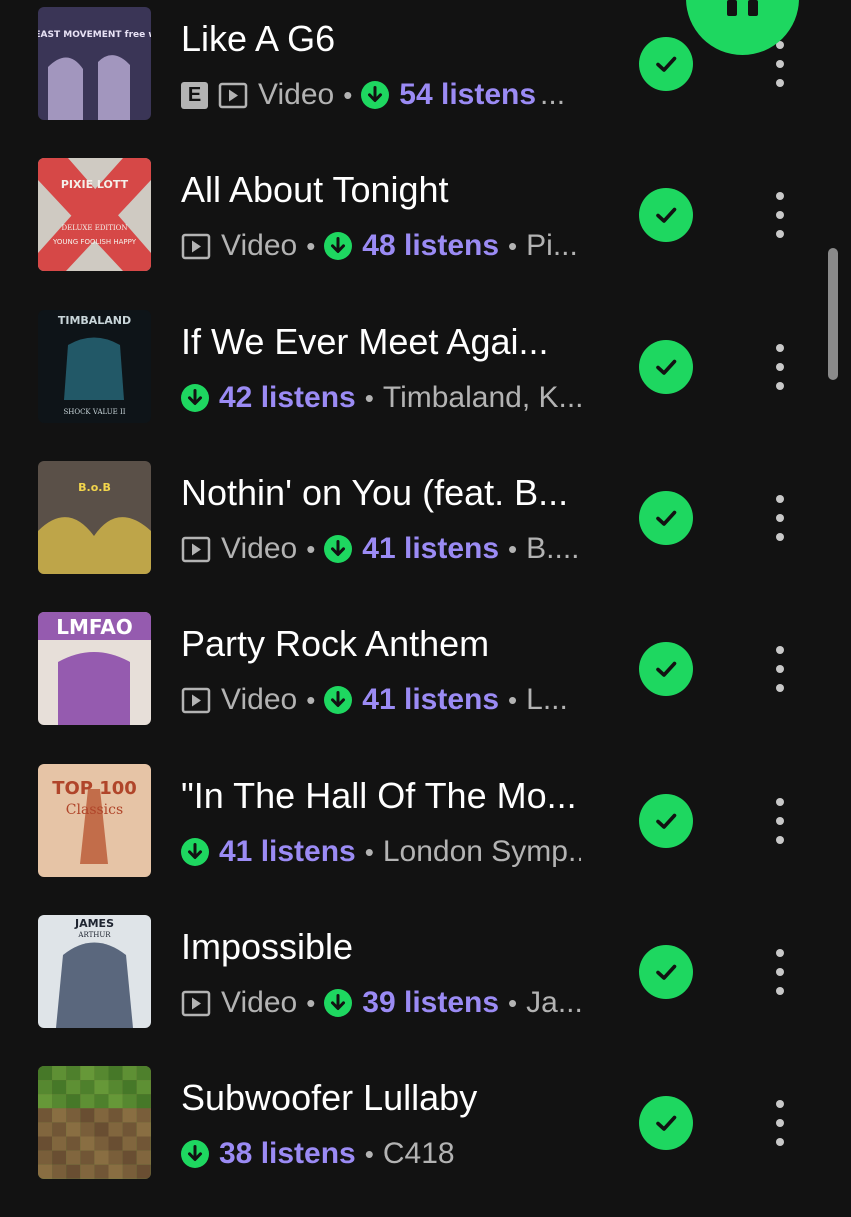  Describe the element at coordinates (194, 95) in the screenshot. I see `explicit-badge-icon: E` at that location.